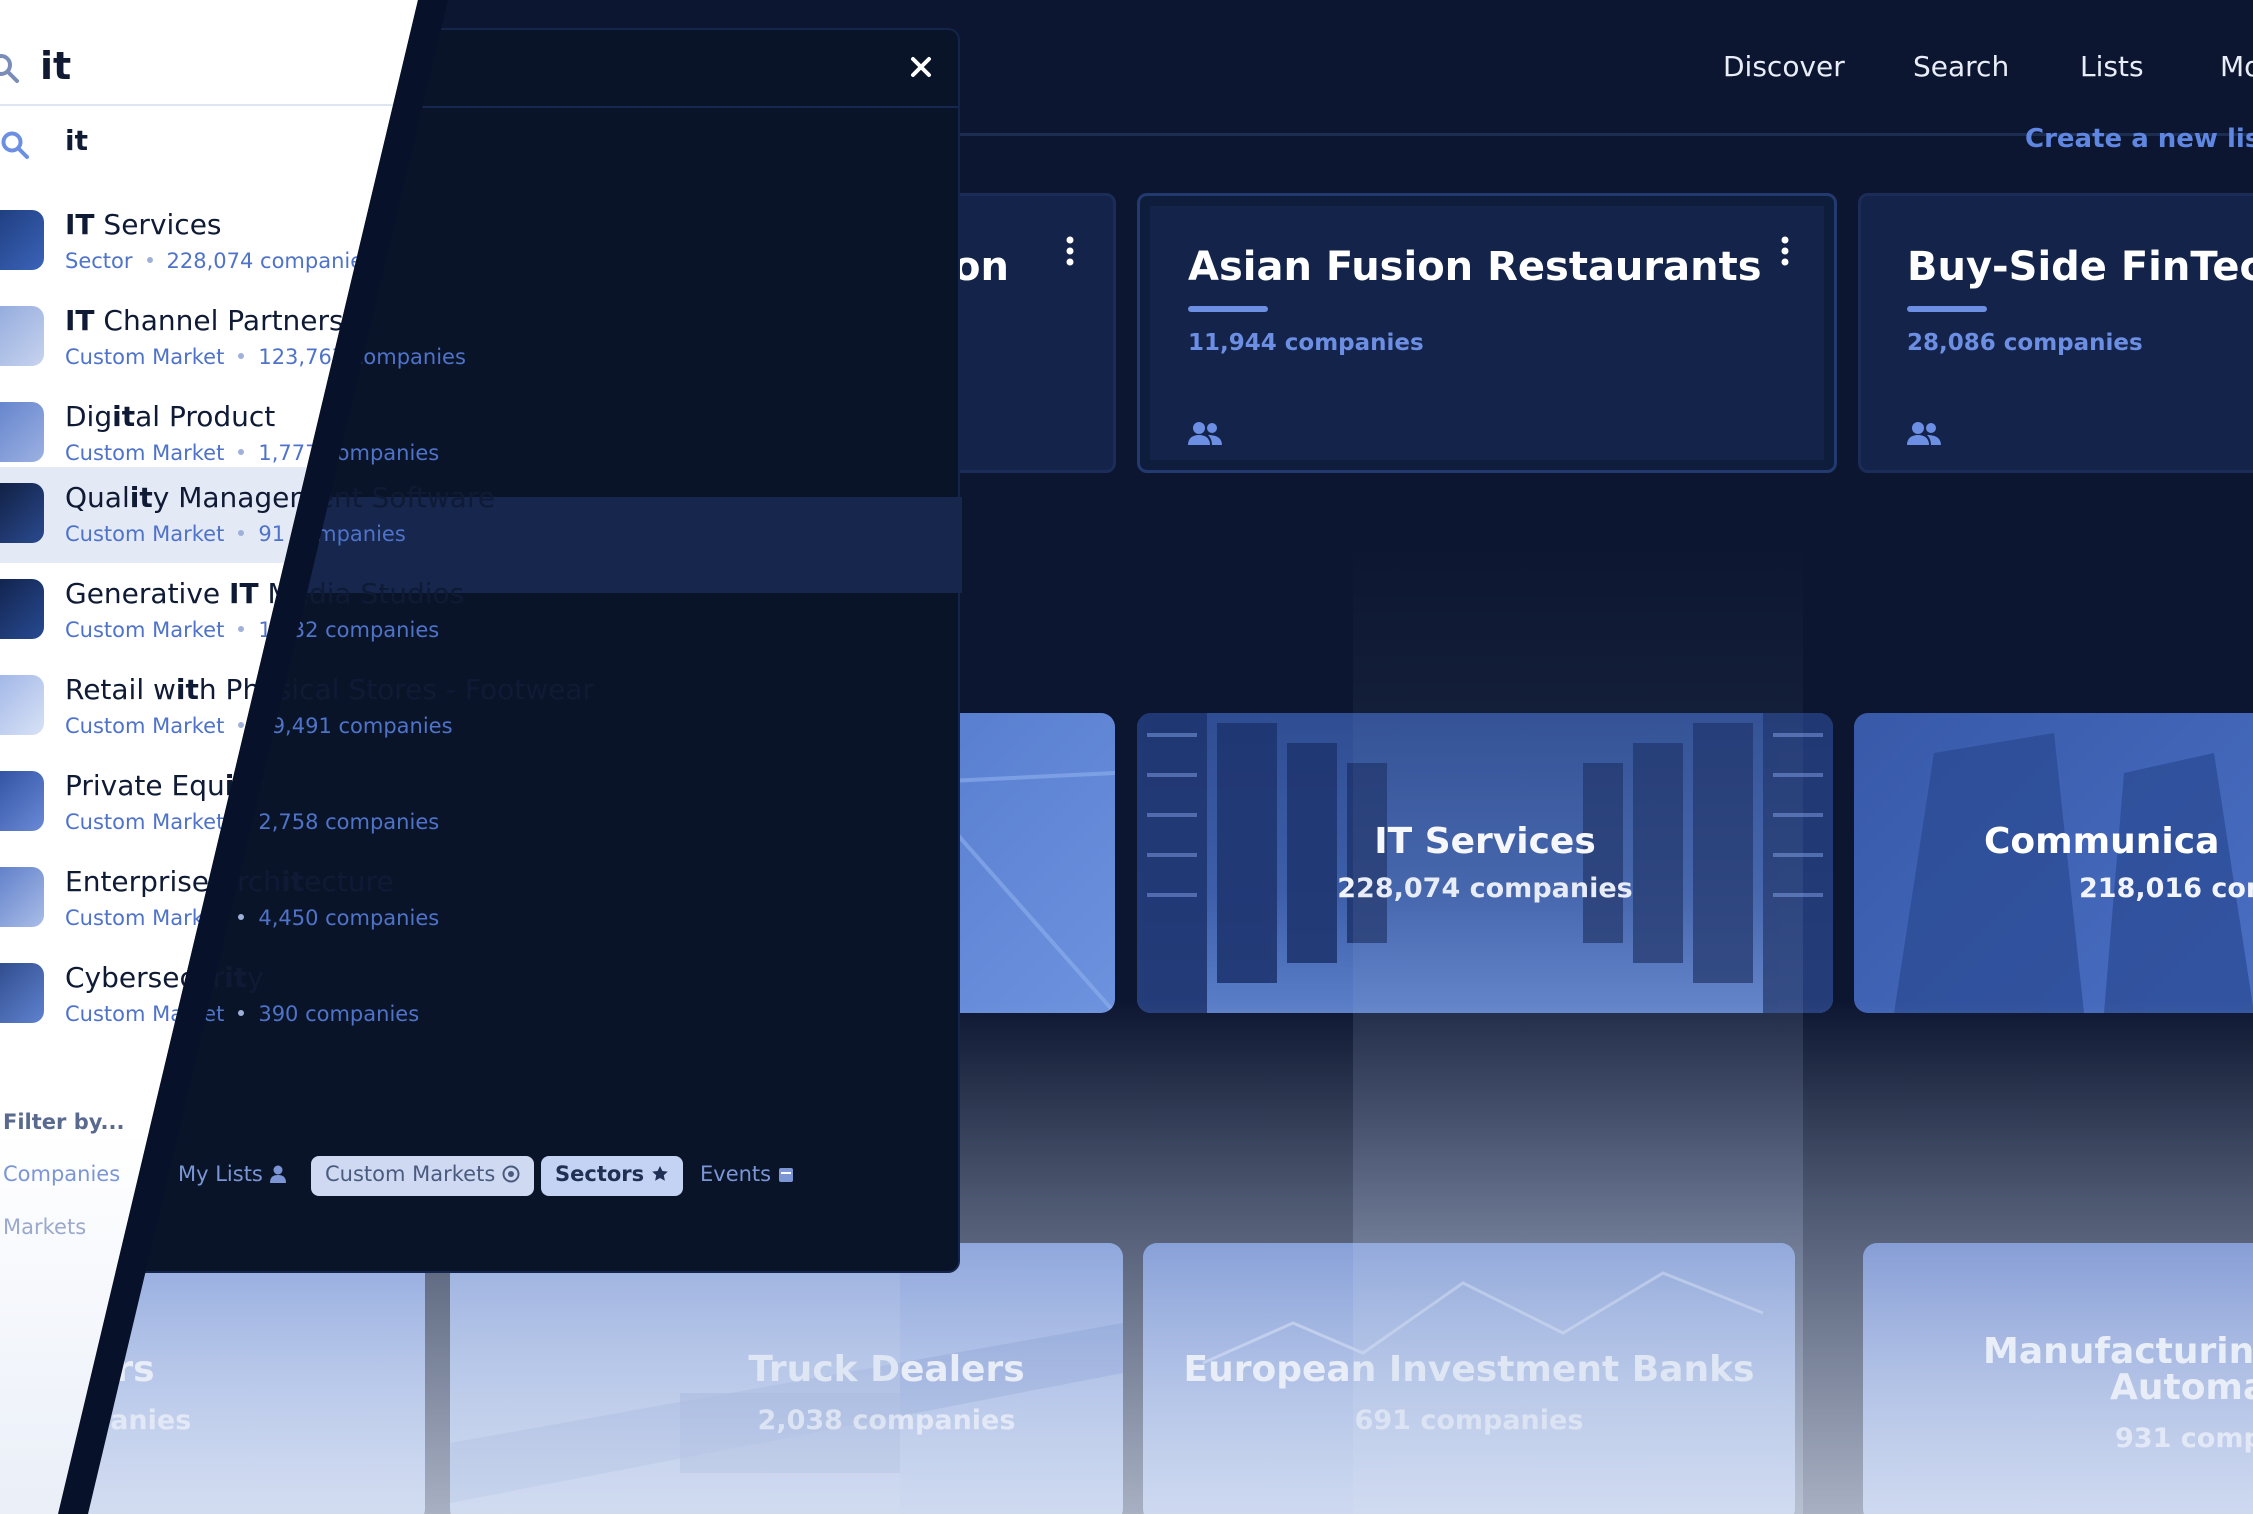 The height and width of the screenshot is (1514, 2253). I want to click on list-card: Buy-Side FinTech 28,086 companies, so click(2055, 333).